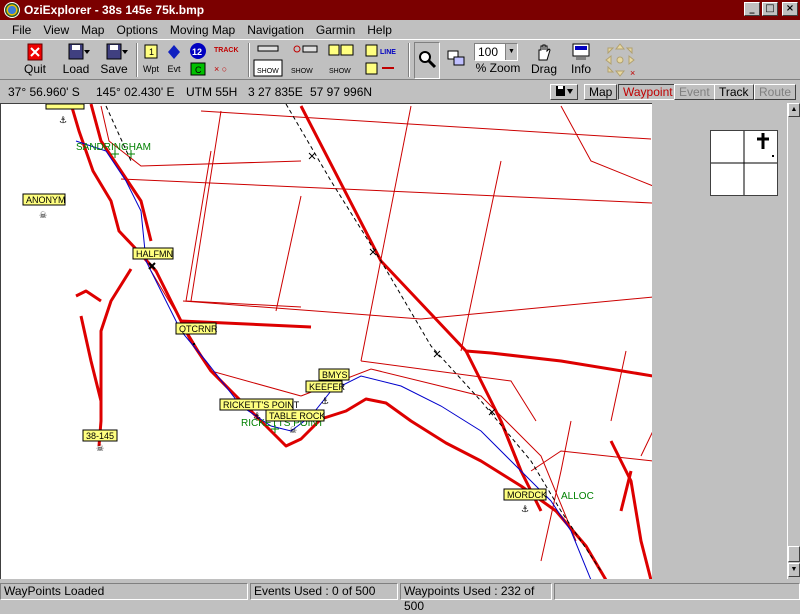 The height and width of the screenshot is (614, 800). Describe the element at coordinates (116, 52) in the screenshot. I see `save-icon` at that location.